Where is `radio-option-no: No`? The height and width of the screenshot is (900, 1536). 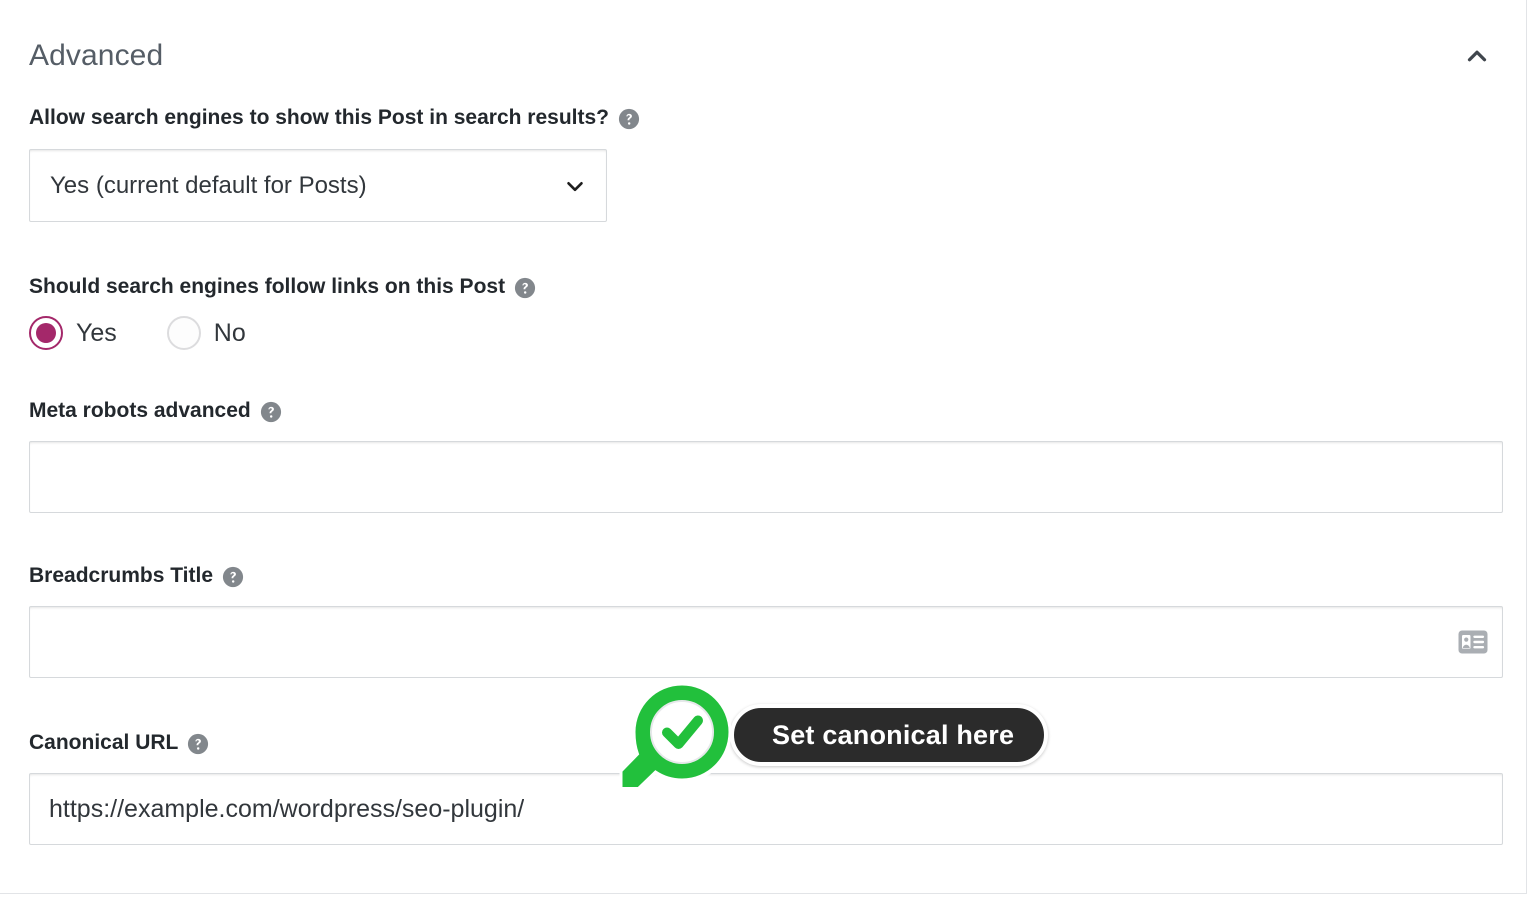
radio-option-no: No is located at coordinates (206, 333).